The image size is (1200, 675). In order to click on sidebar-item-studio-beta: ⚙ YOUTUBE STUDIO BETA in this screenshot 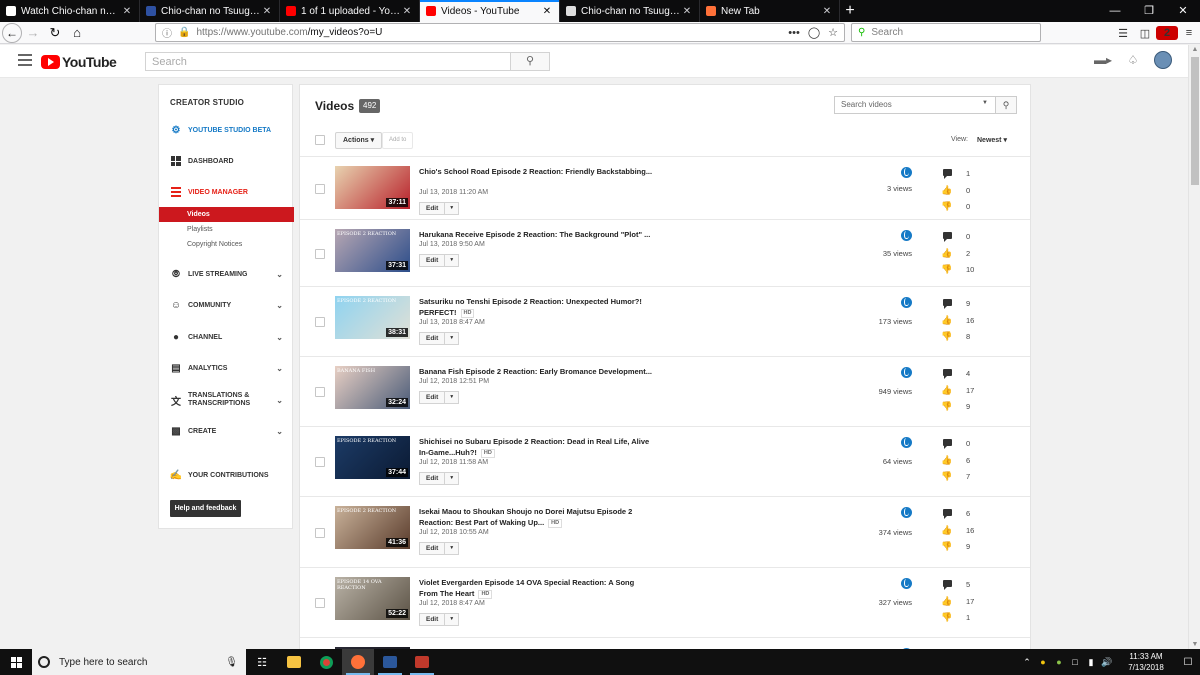, I will do `click(225, 130)`.